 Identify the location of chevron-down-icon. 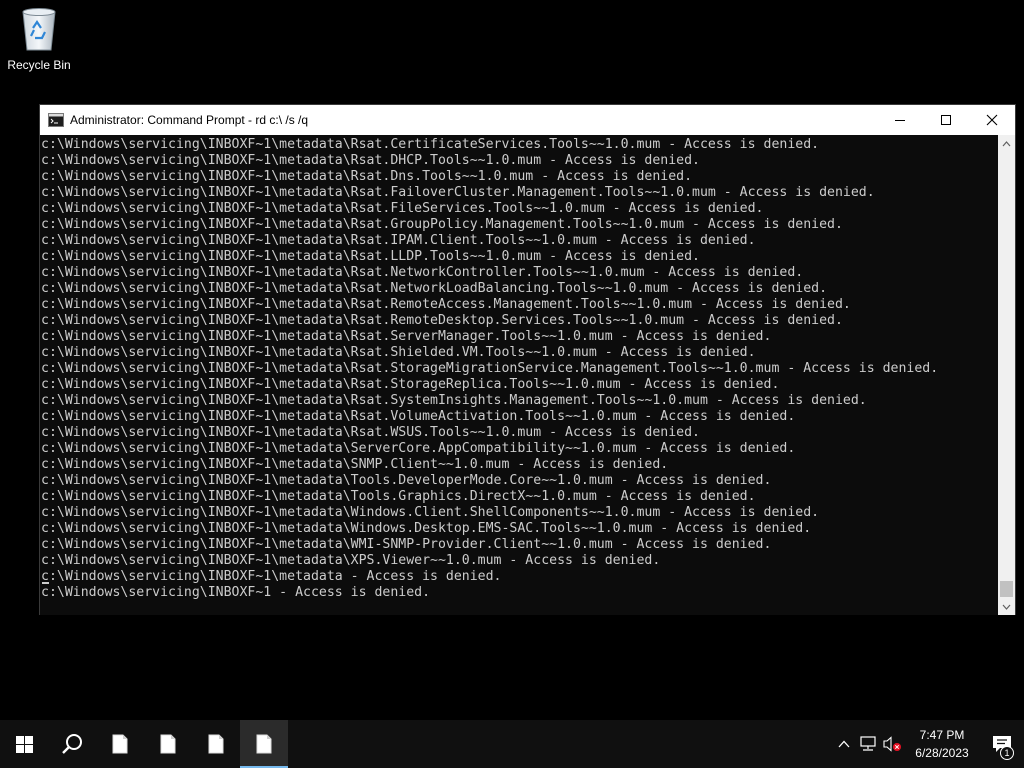
(1006, 607).